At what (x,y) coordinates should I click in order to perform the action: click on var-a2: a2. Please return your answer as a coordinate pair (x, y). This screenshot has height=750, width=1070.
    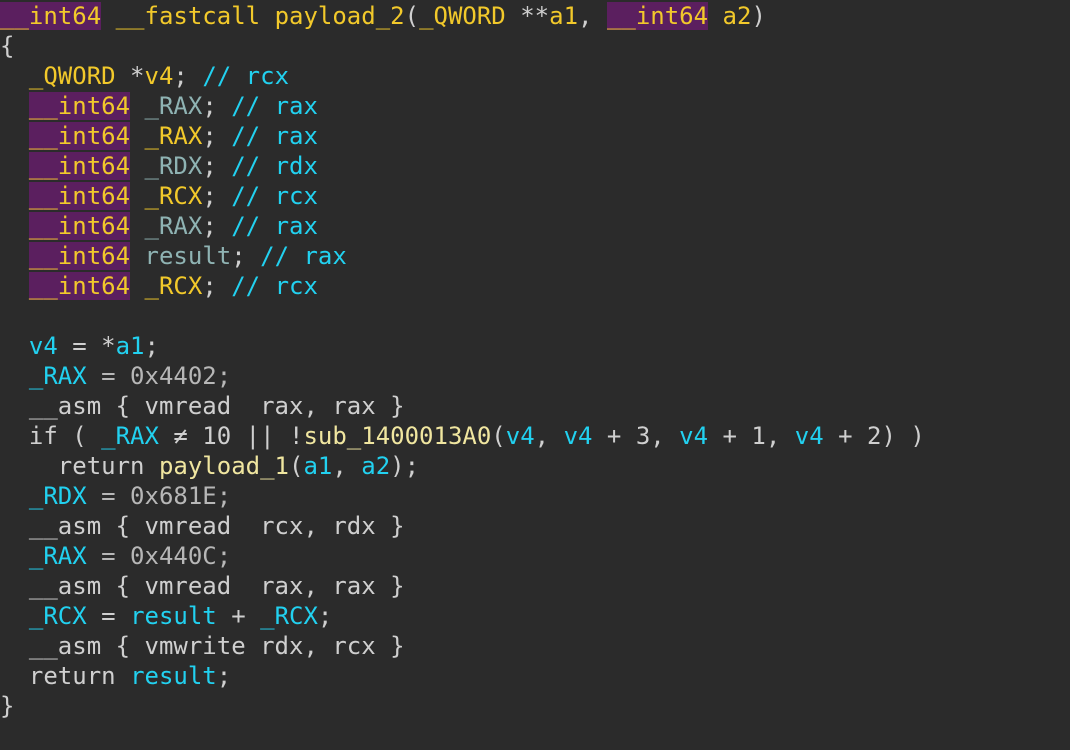
    Looking at the image, I should click on (375, 466).